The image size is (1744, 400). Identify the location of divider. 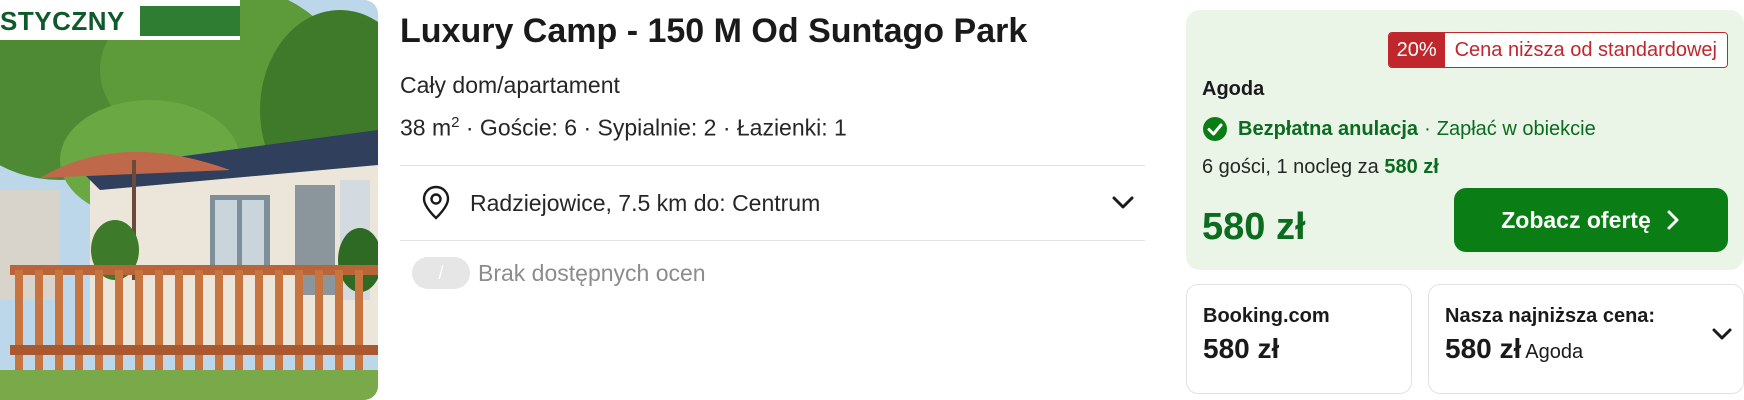
(772, 240).